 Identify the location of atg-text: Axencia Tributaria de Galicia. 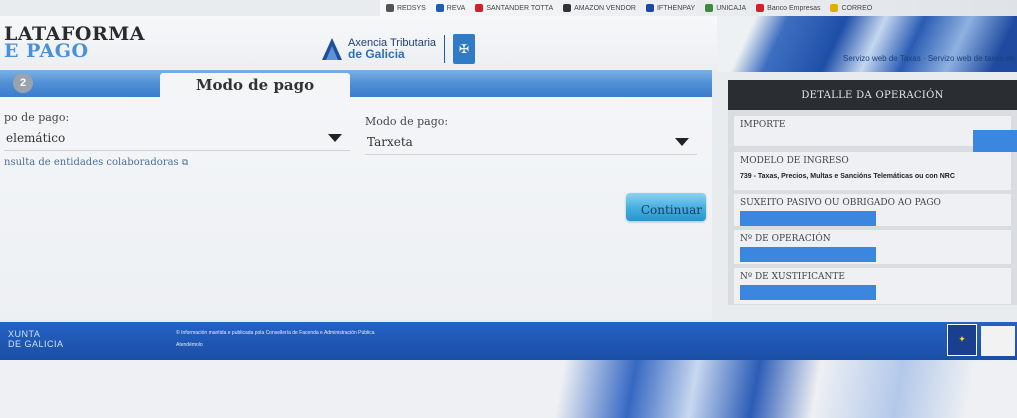
(392, 49).